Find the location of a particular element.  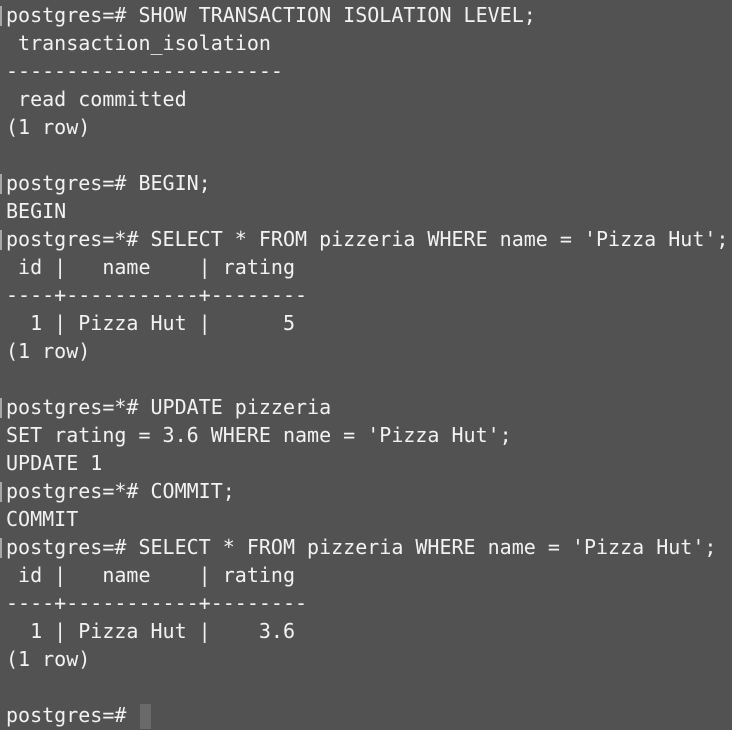

prompt-text: postgres=# is located at coordinates (72, 715).